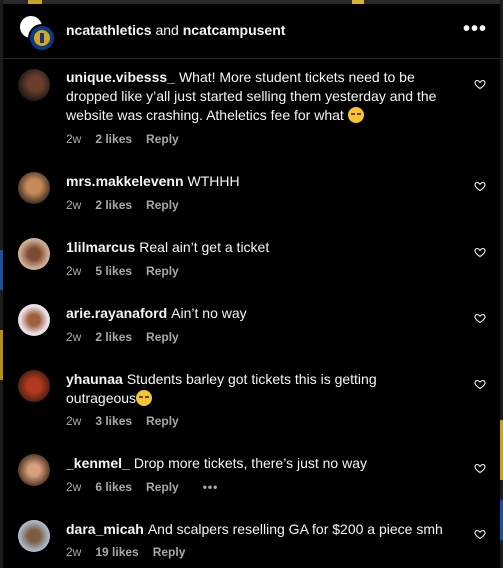 This screenshot has width=503, height=568. I want to click on comment-likes: 6 likes, so click(113, 487).